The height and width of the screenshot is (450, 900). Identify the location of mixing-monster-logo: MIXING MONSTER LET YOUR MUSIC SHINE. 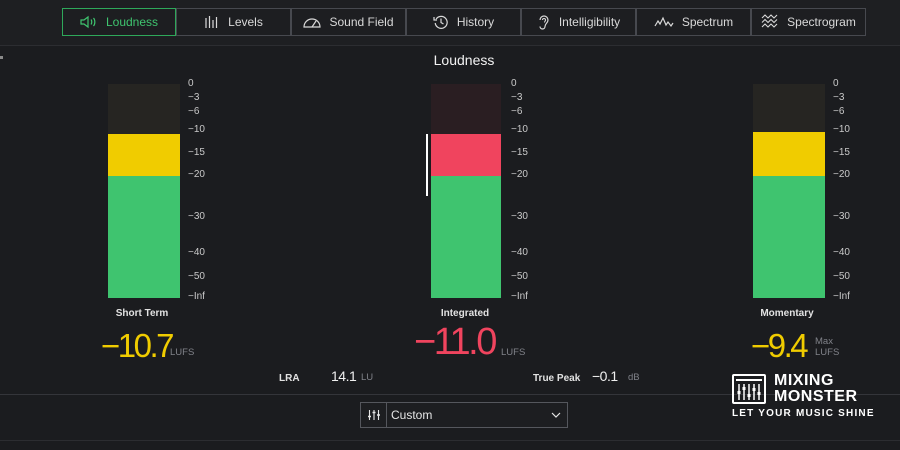
(807, 397).